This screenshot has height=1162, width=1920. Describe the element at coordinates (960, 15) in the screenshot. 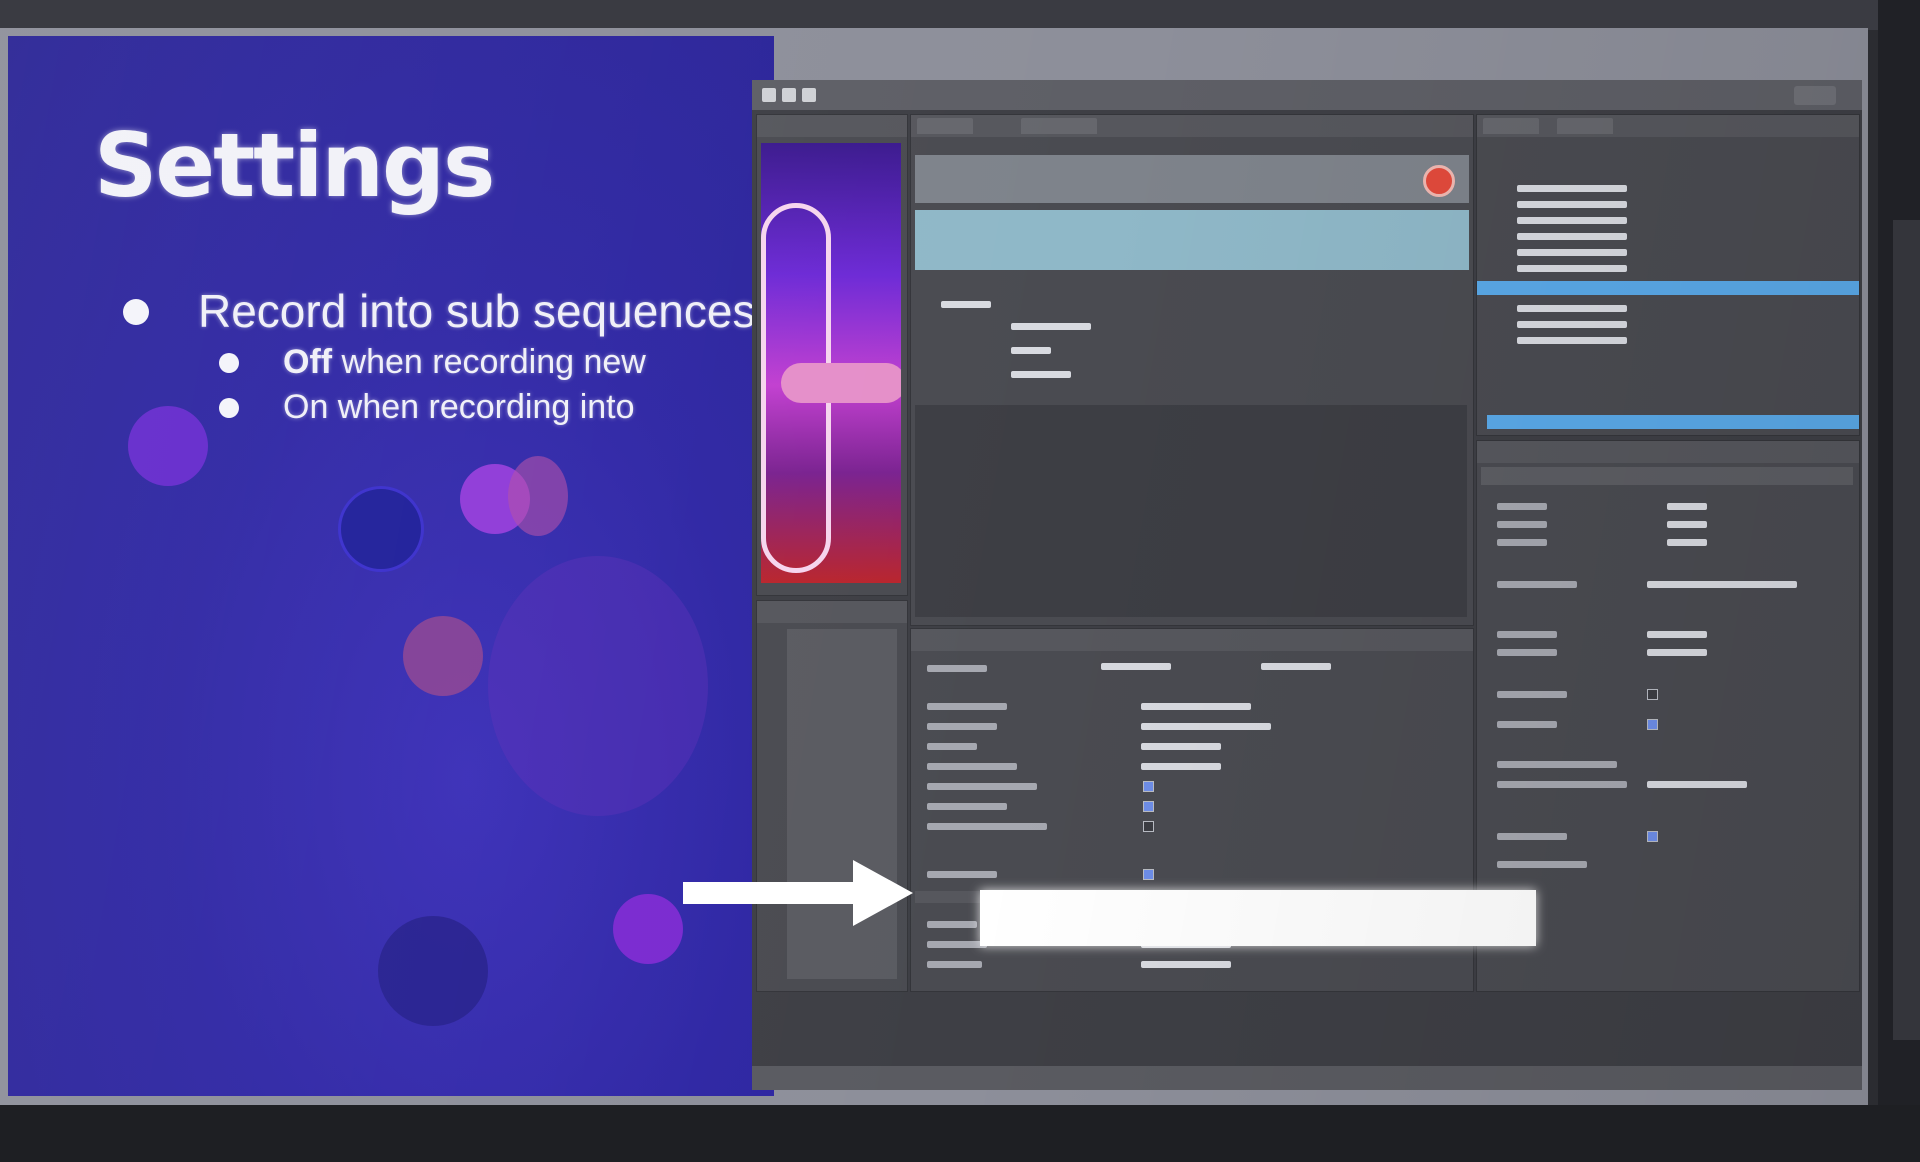

I see `room-wall-top` at that location.